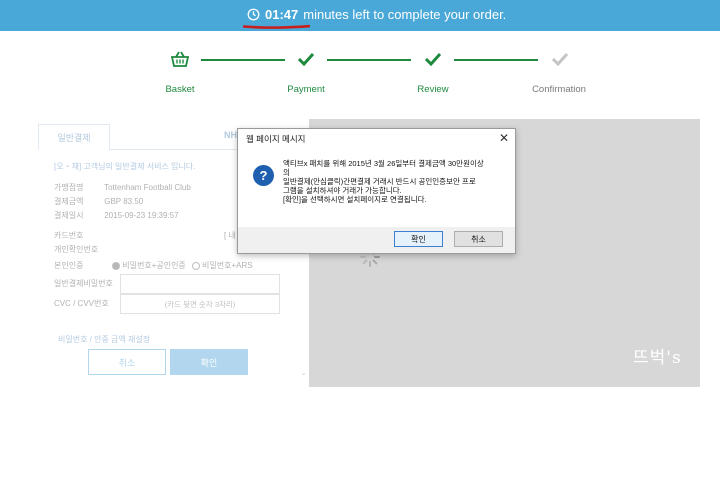  I want to click on merchant-row: 가맹점명 Tottenham Football Club, so click(122, 187).